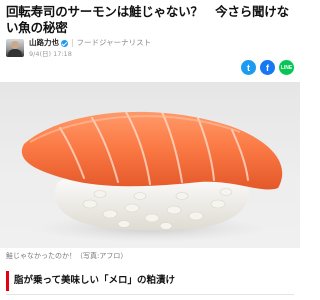 This screenshot has width=320, height=300. I want to click on byline: 山路力也 | フードジャーナリスト 9/4(日) 17:18, so click(78, 51).